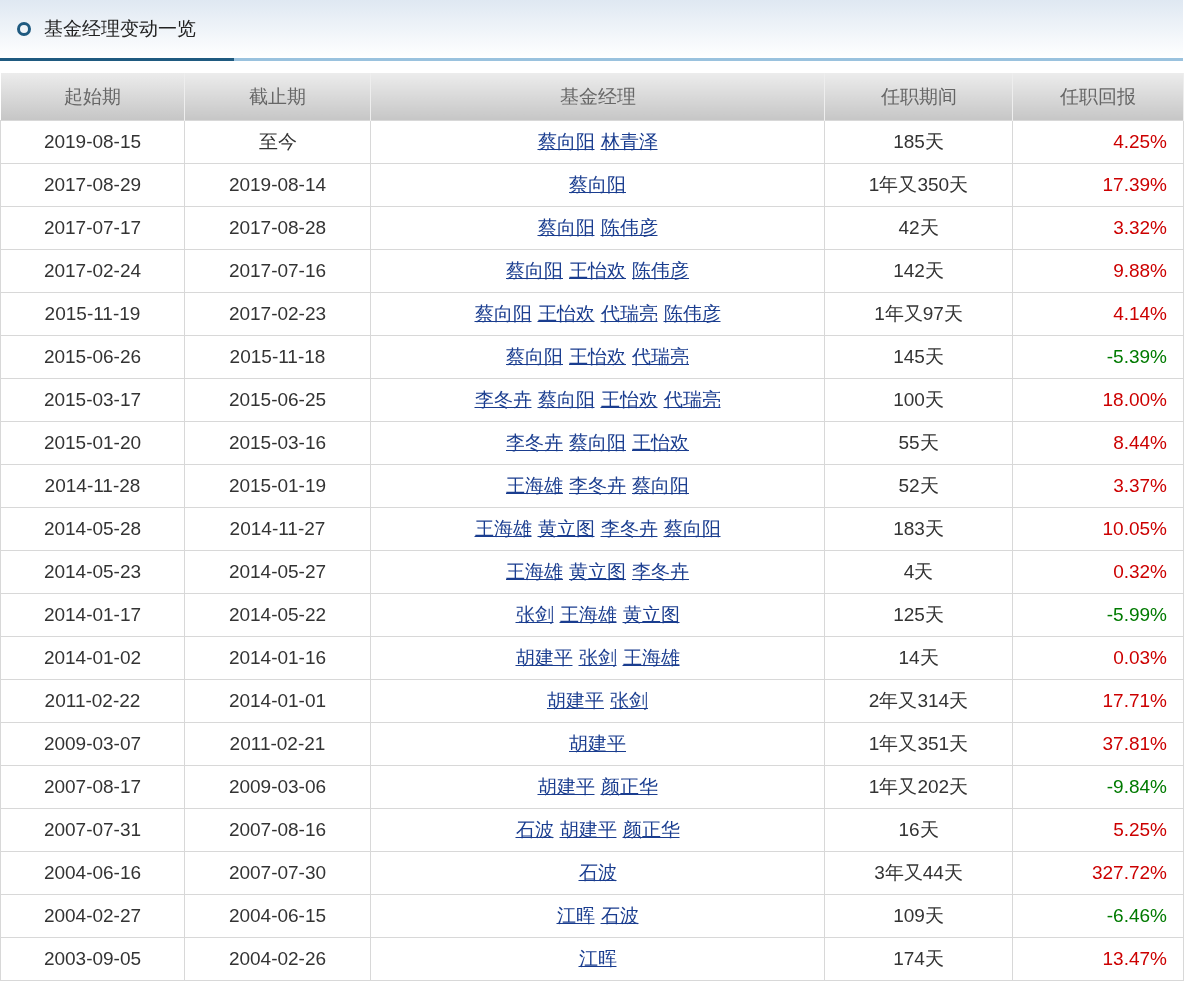 Image resolution: width=1189 pixels, height=982 pixels. I want to click on end-date-cell: 2015-11-18, so click(277, 357).